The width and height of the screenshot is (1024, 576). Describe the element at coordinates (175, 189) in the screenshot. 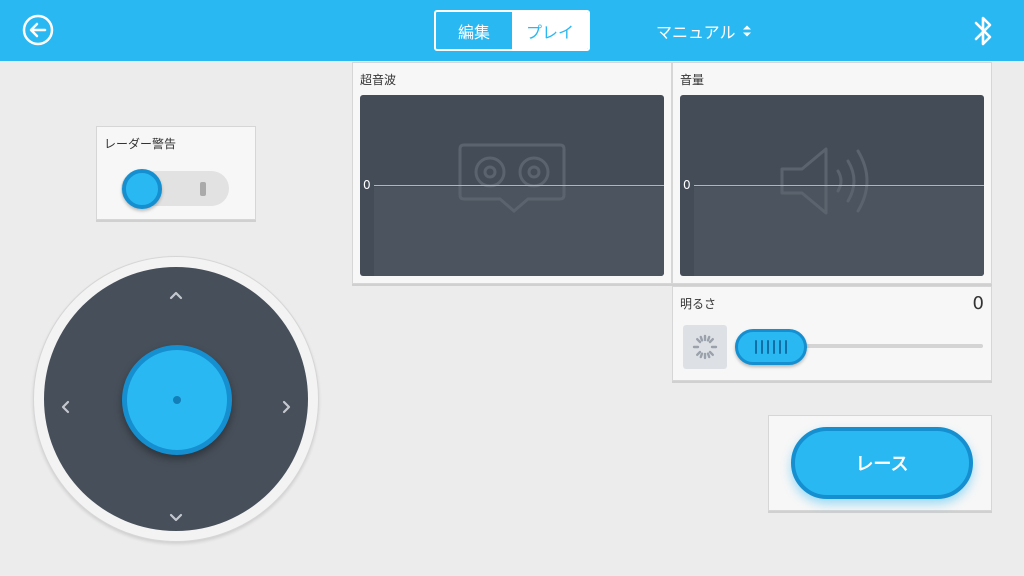

I see `radar-warning-toggle` at that location.